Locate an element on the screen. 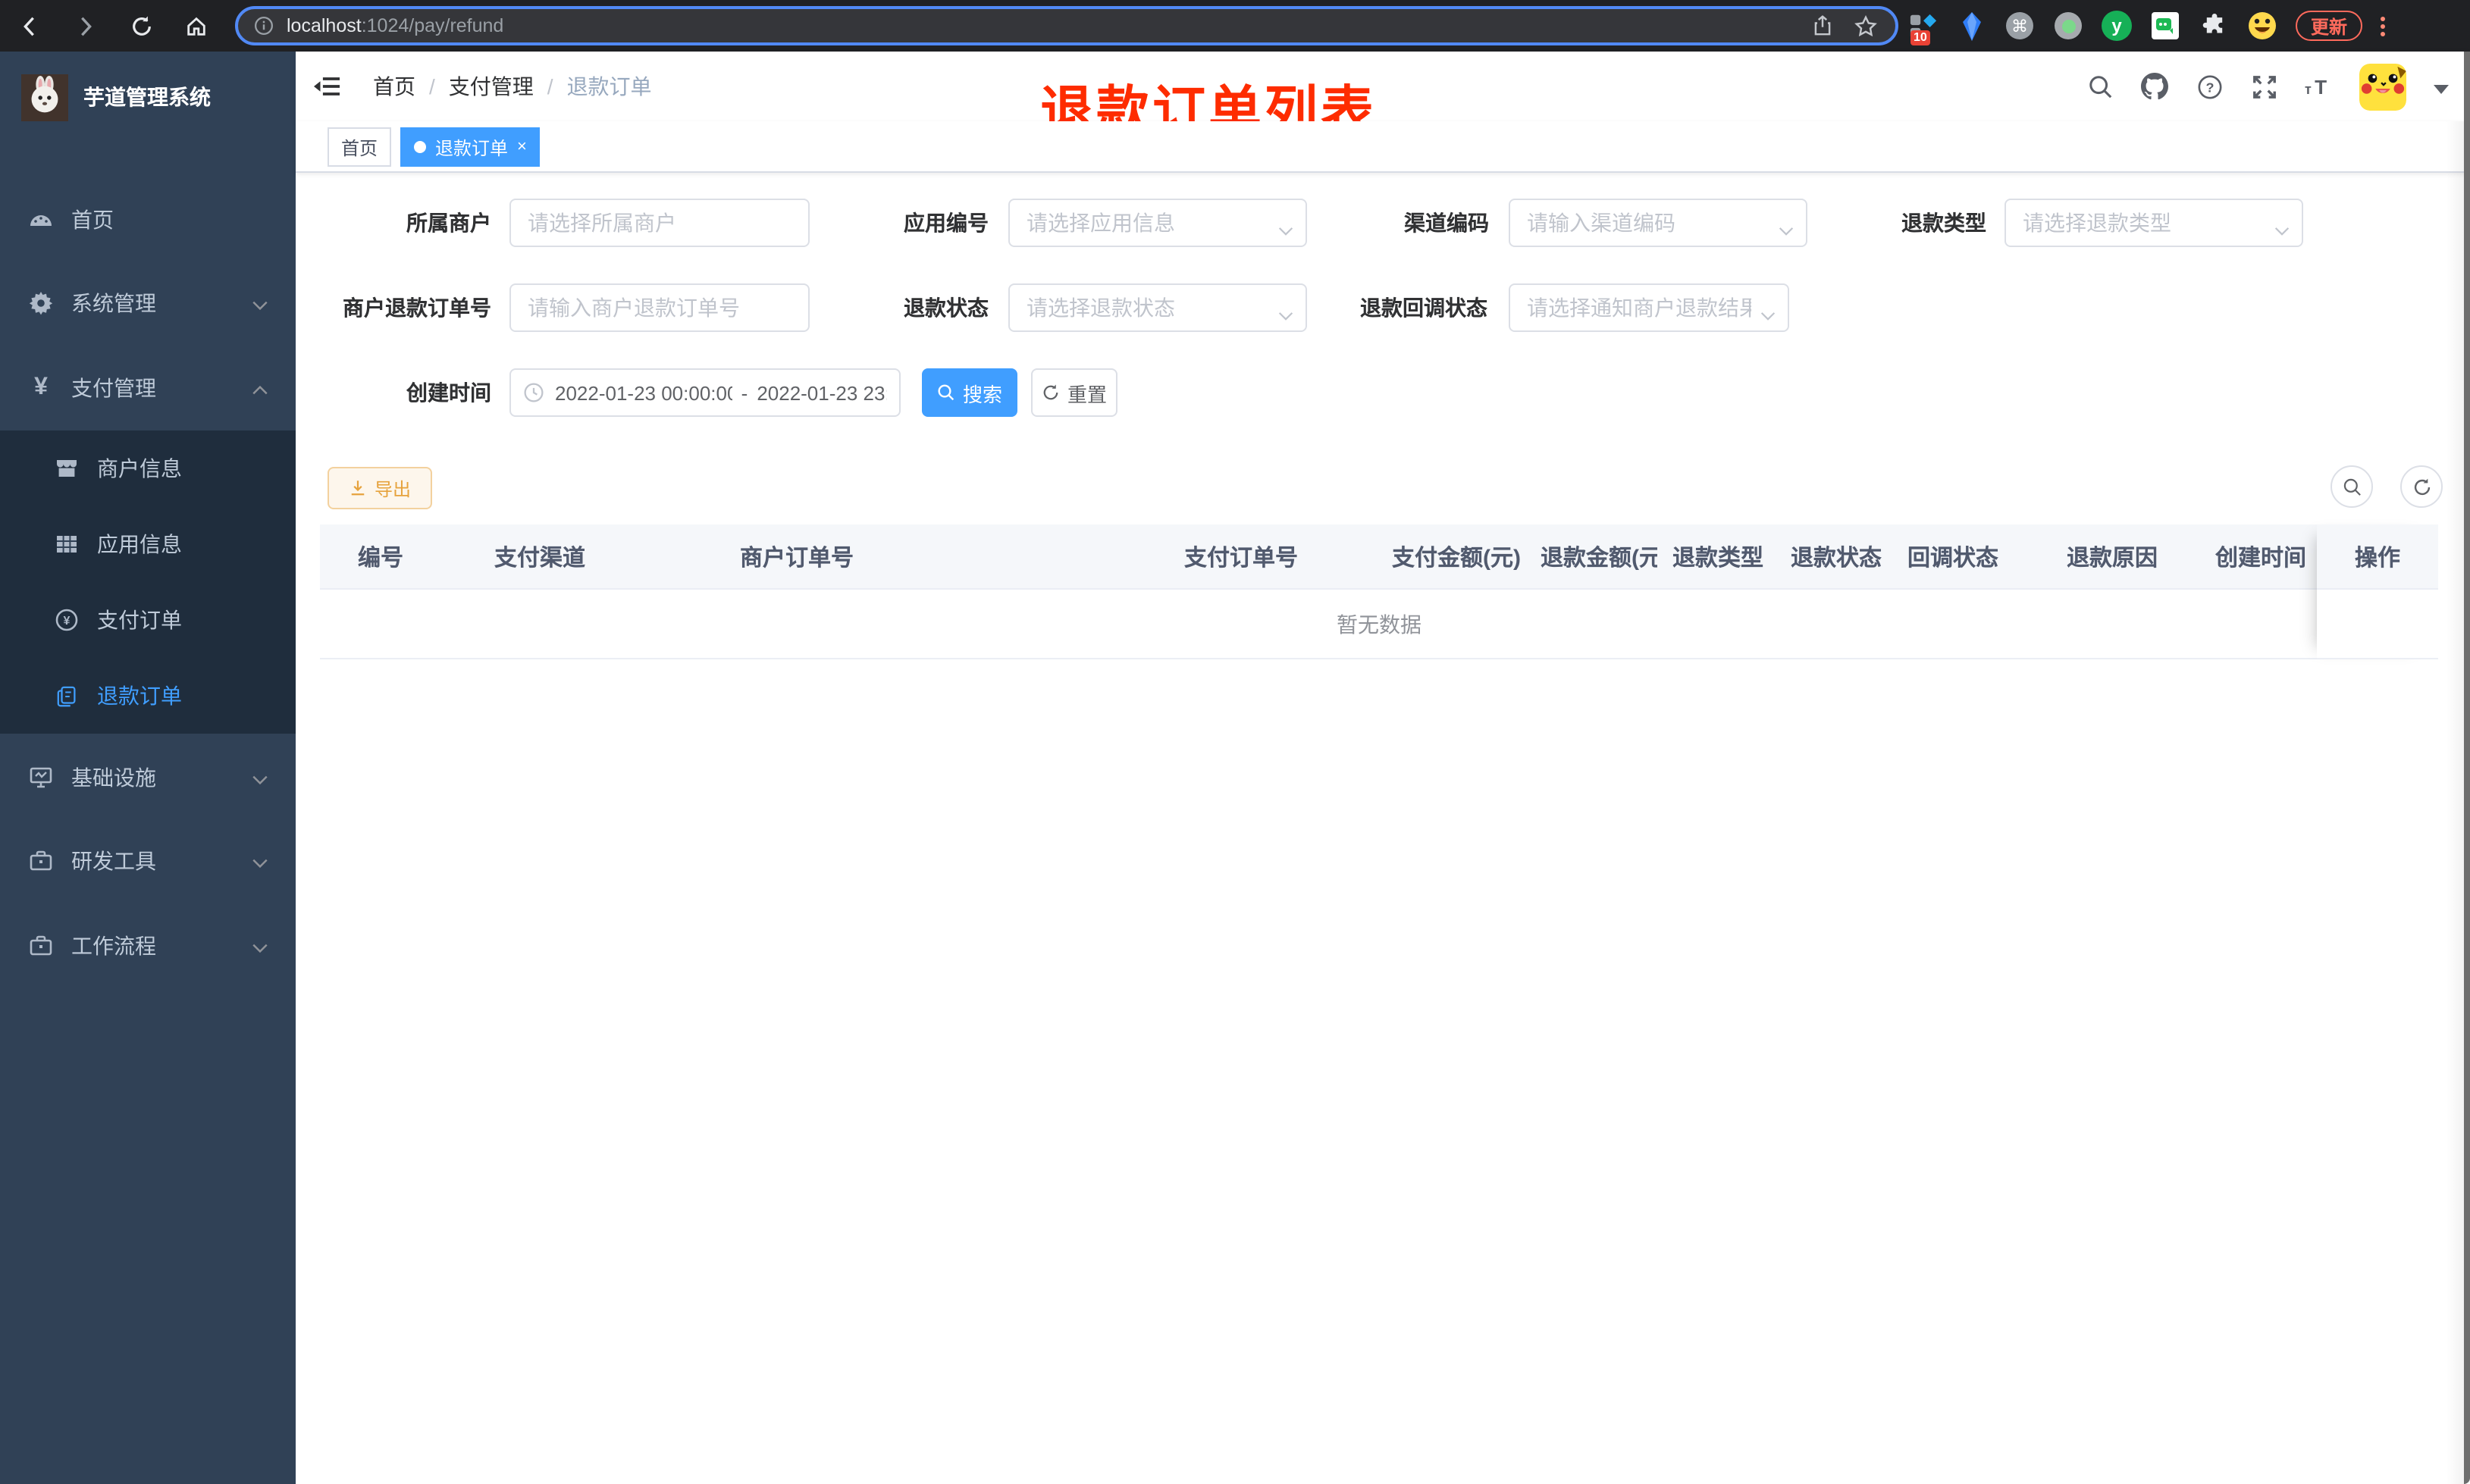  gear-icon is located at coordinates (41, 303).